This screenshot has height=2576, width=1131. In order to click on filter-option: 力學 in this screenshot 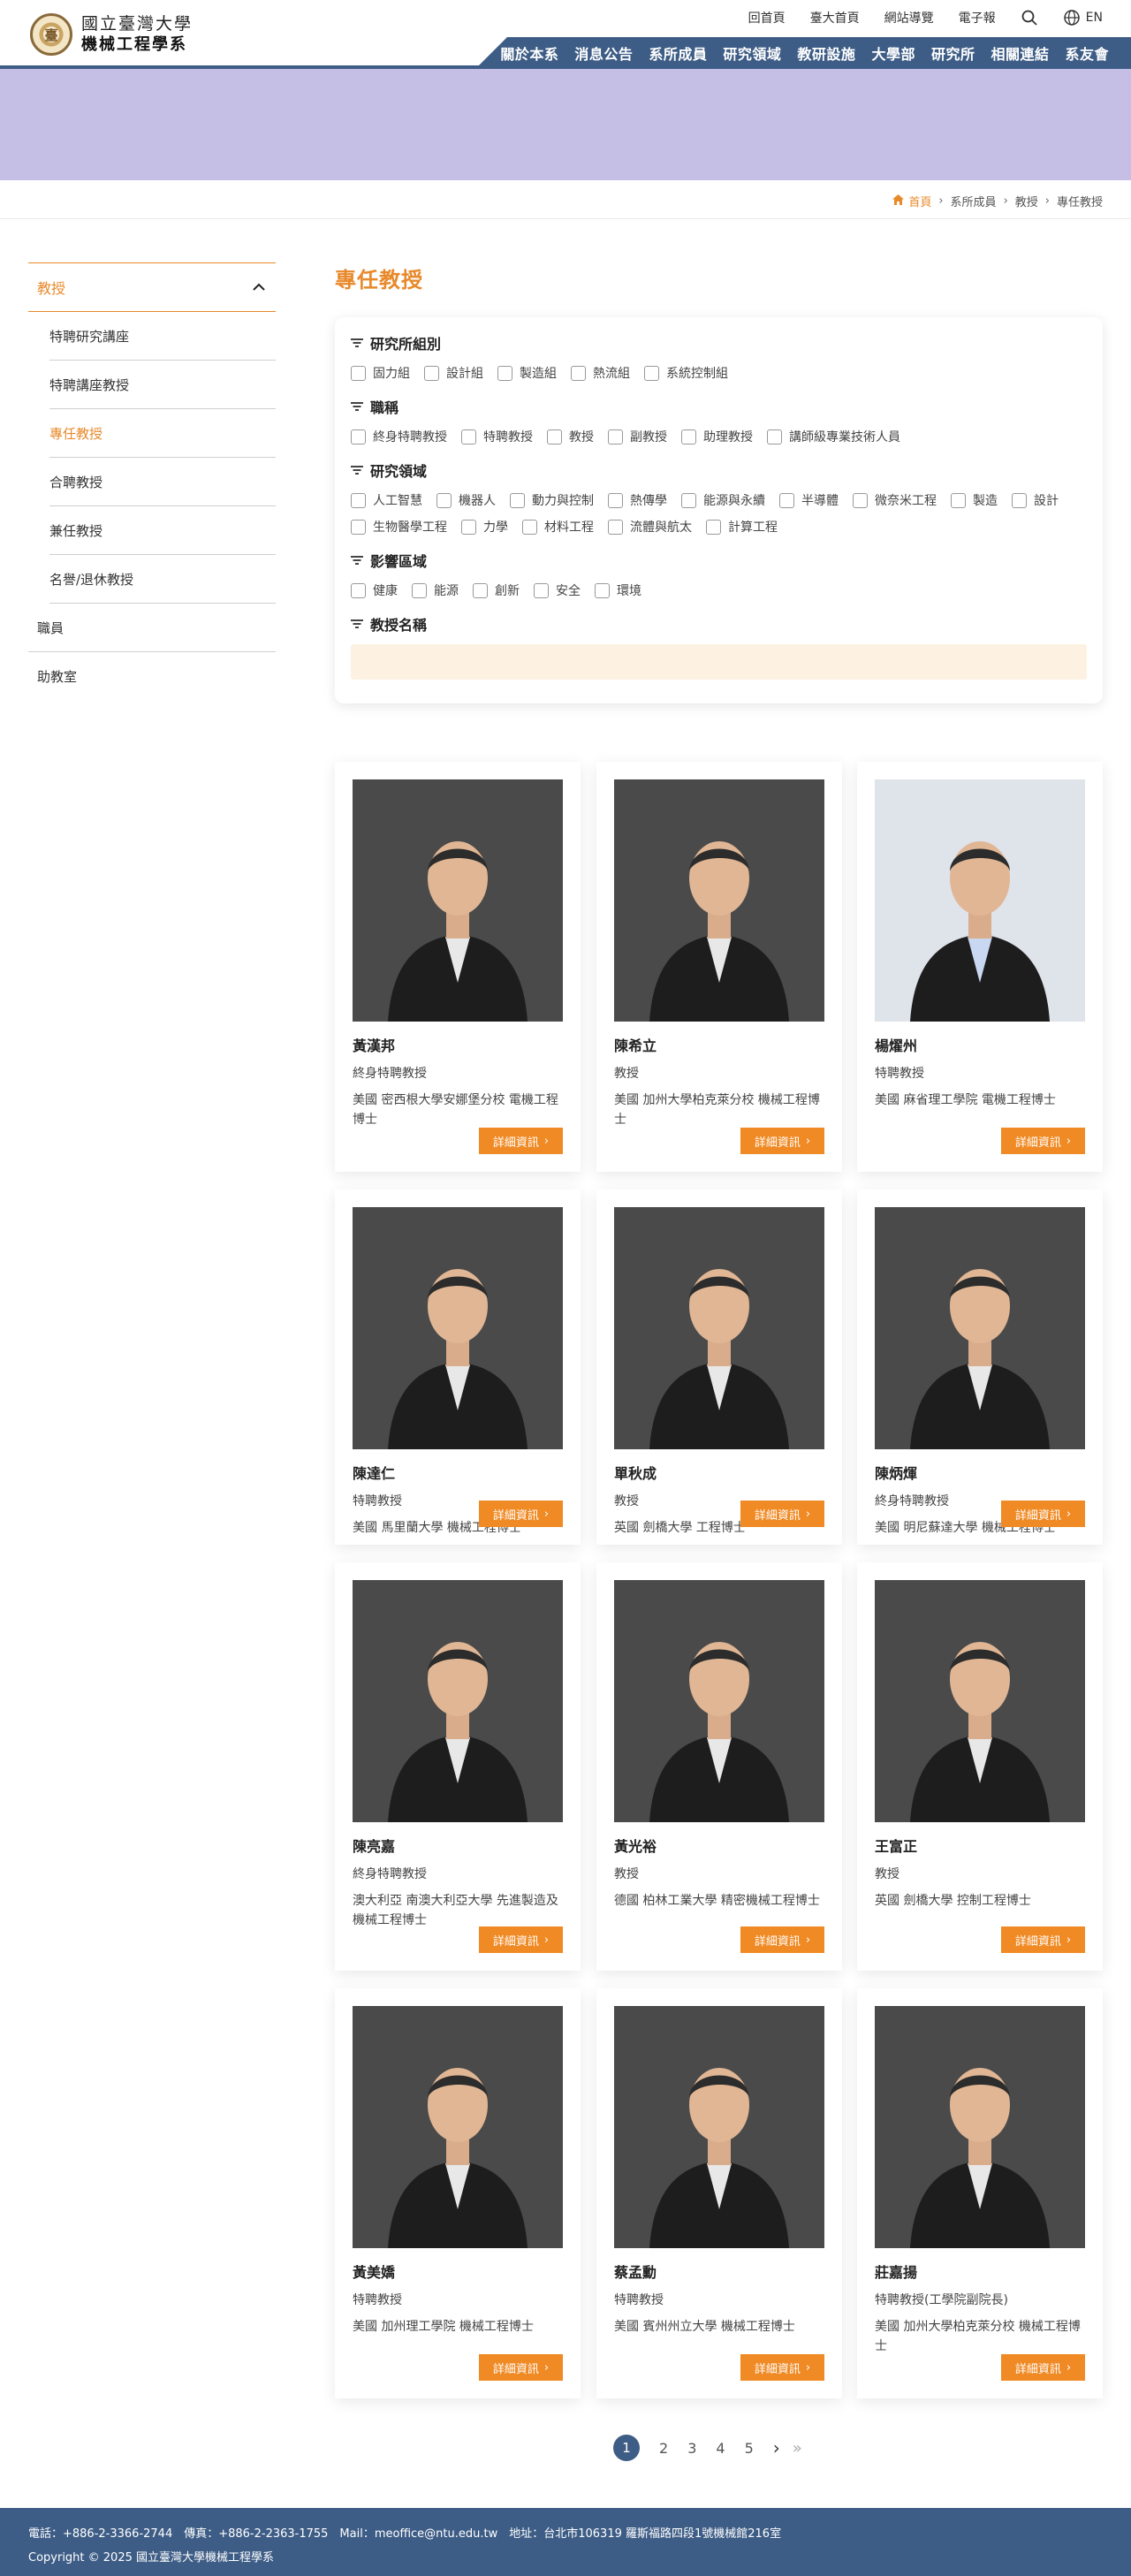, I will do `click(485, 526)`.